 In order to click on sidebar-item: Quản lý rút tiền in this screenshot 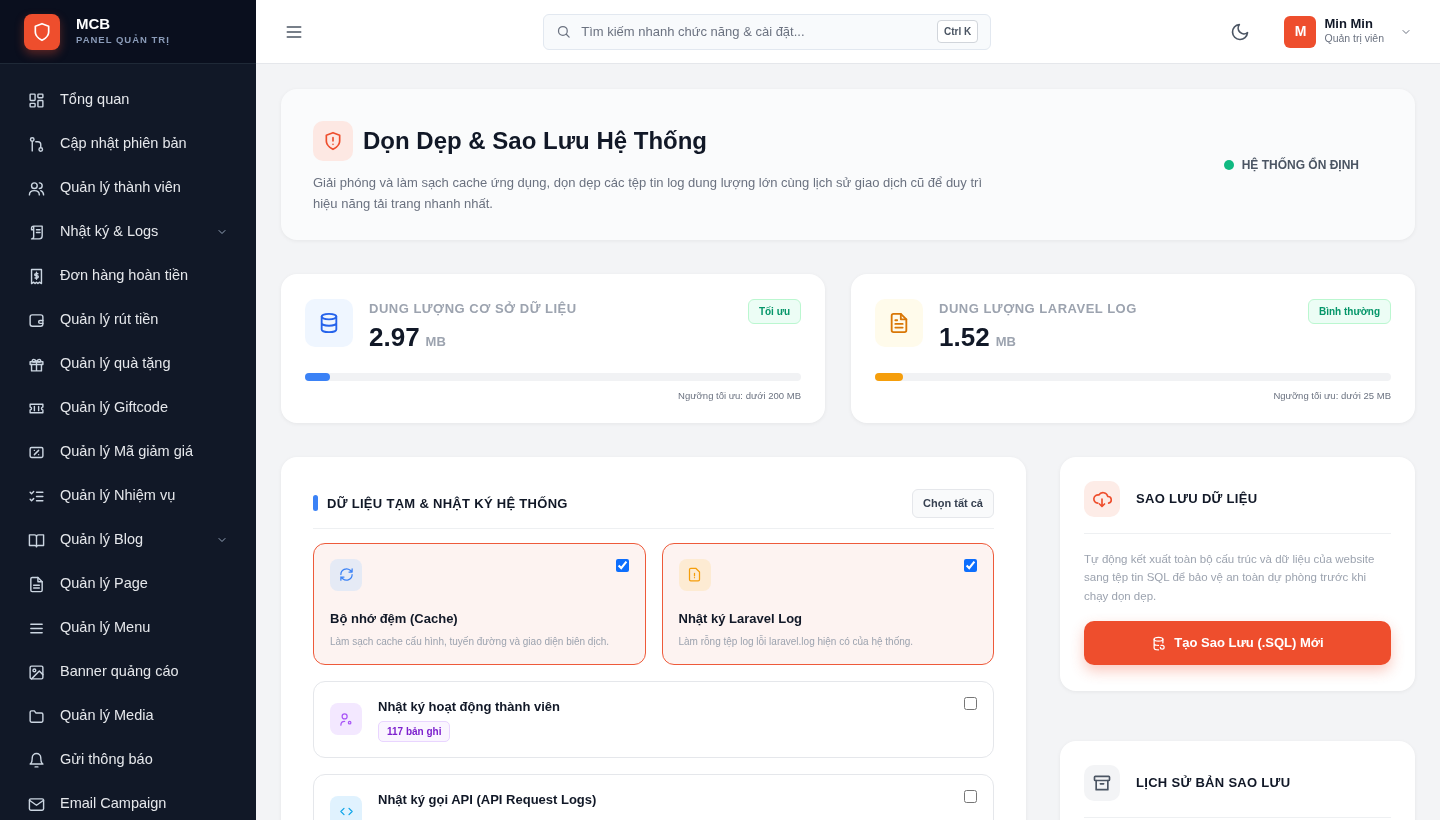, I will do `click(128, 320)`.